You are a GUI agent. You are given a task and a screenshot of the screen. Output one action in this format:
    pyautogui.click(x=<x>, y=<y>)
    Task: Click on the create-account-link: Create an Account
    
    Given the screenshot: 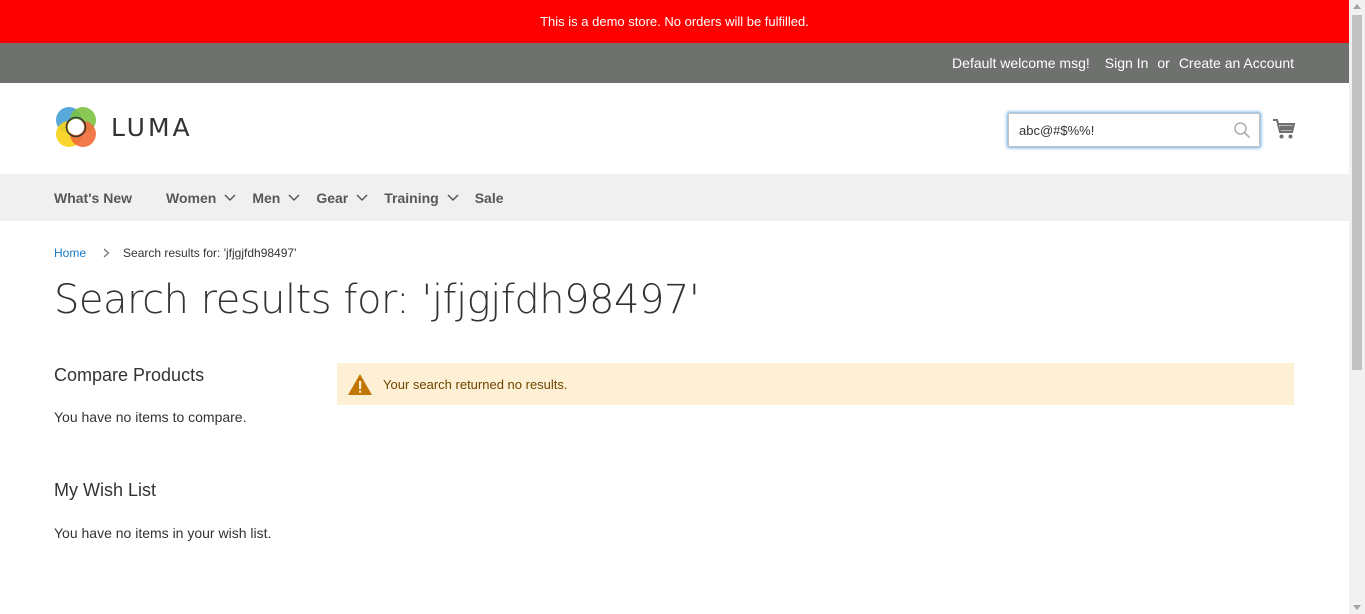 What is the action you would take?
    pyautogui.click(x=1236, y=63)
    